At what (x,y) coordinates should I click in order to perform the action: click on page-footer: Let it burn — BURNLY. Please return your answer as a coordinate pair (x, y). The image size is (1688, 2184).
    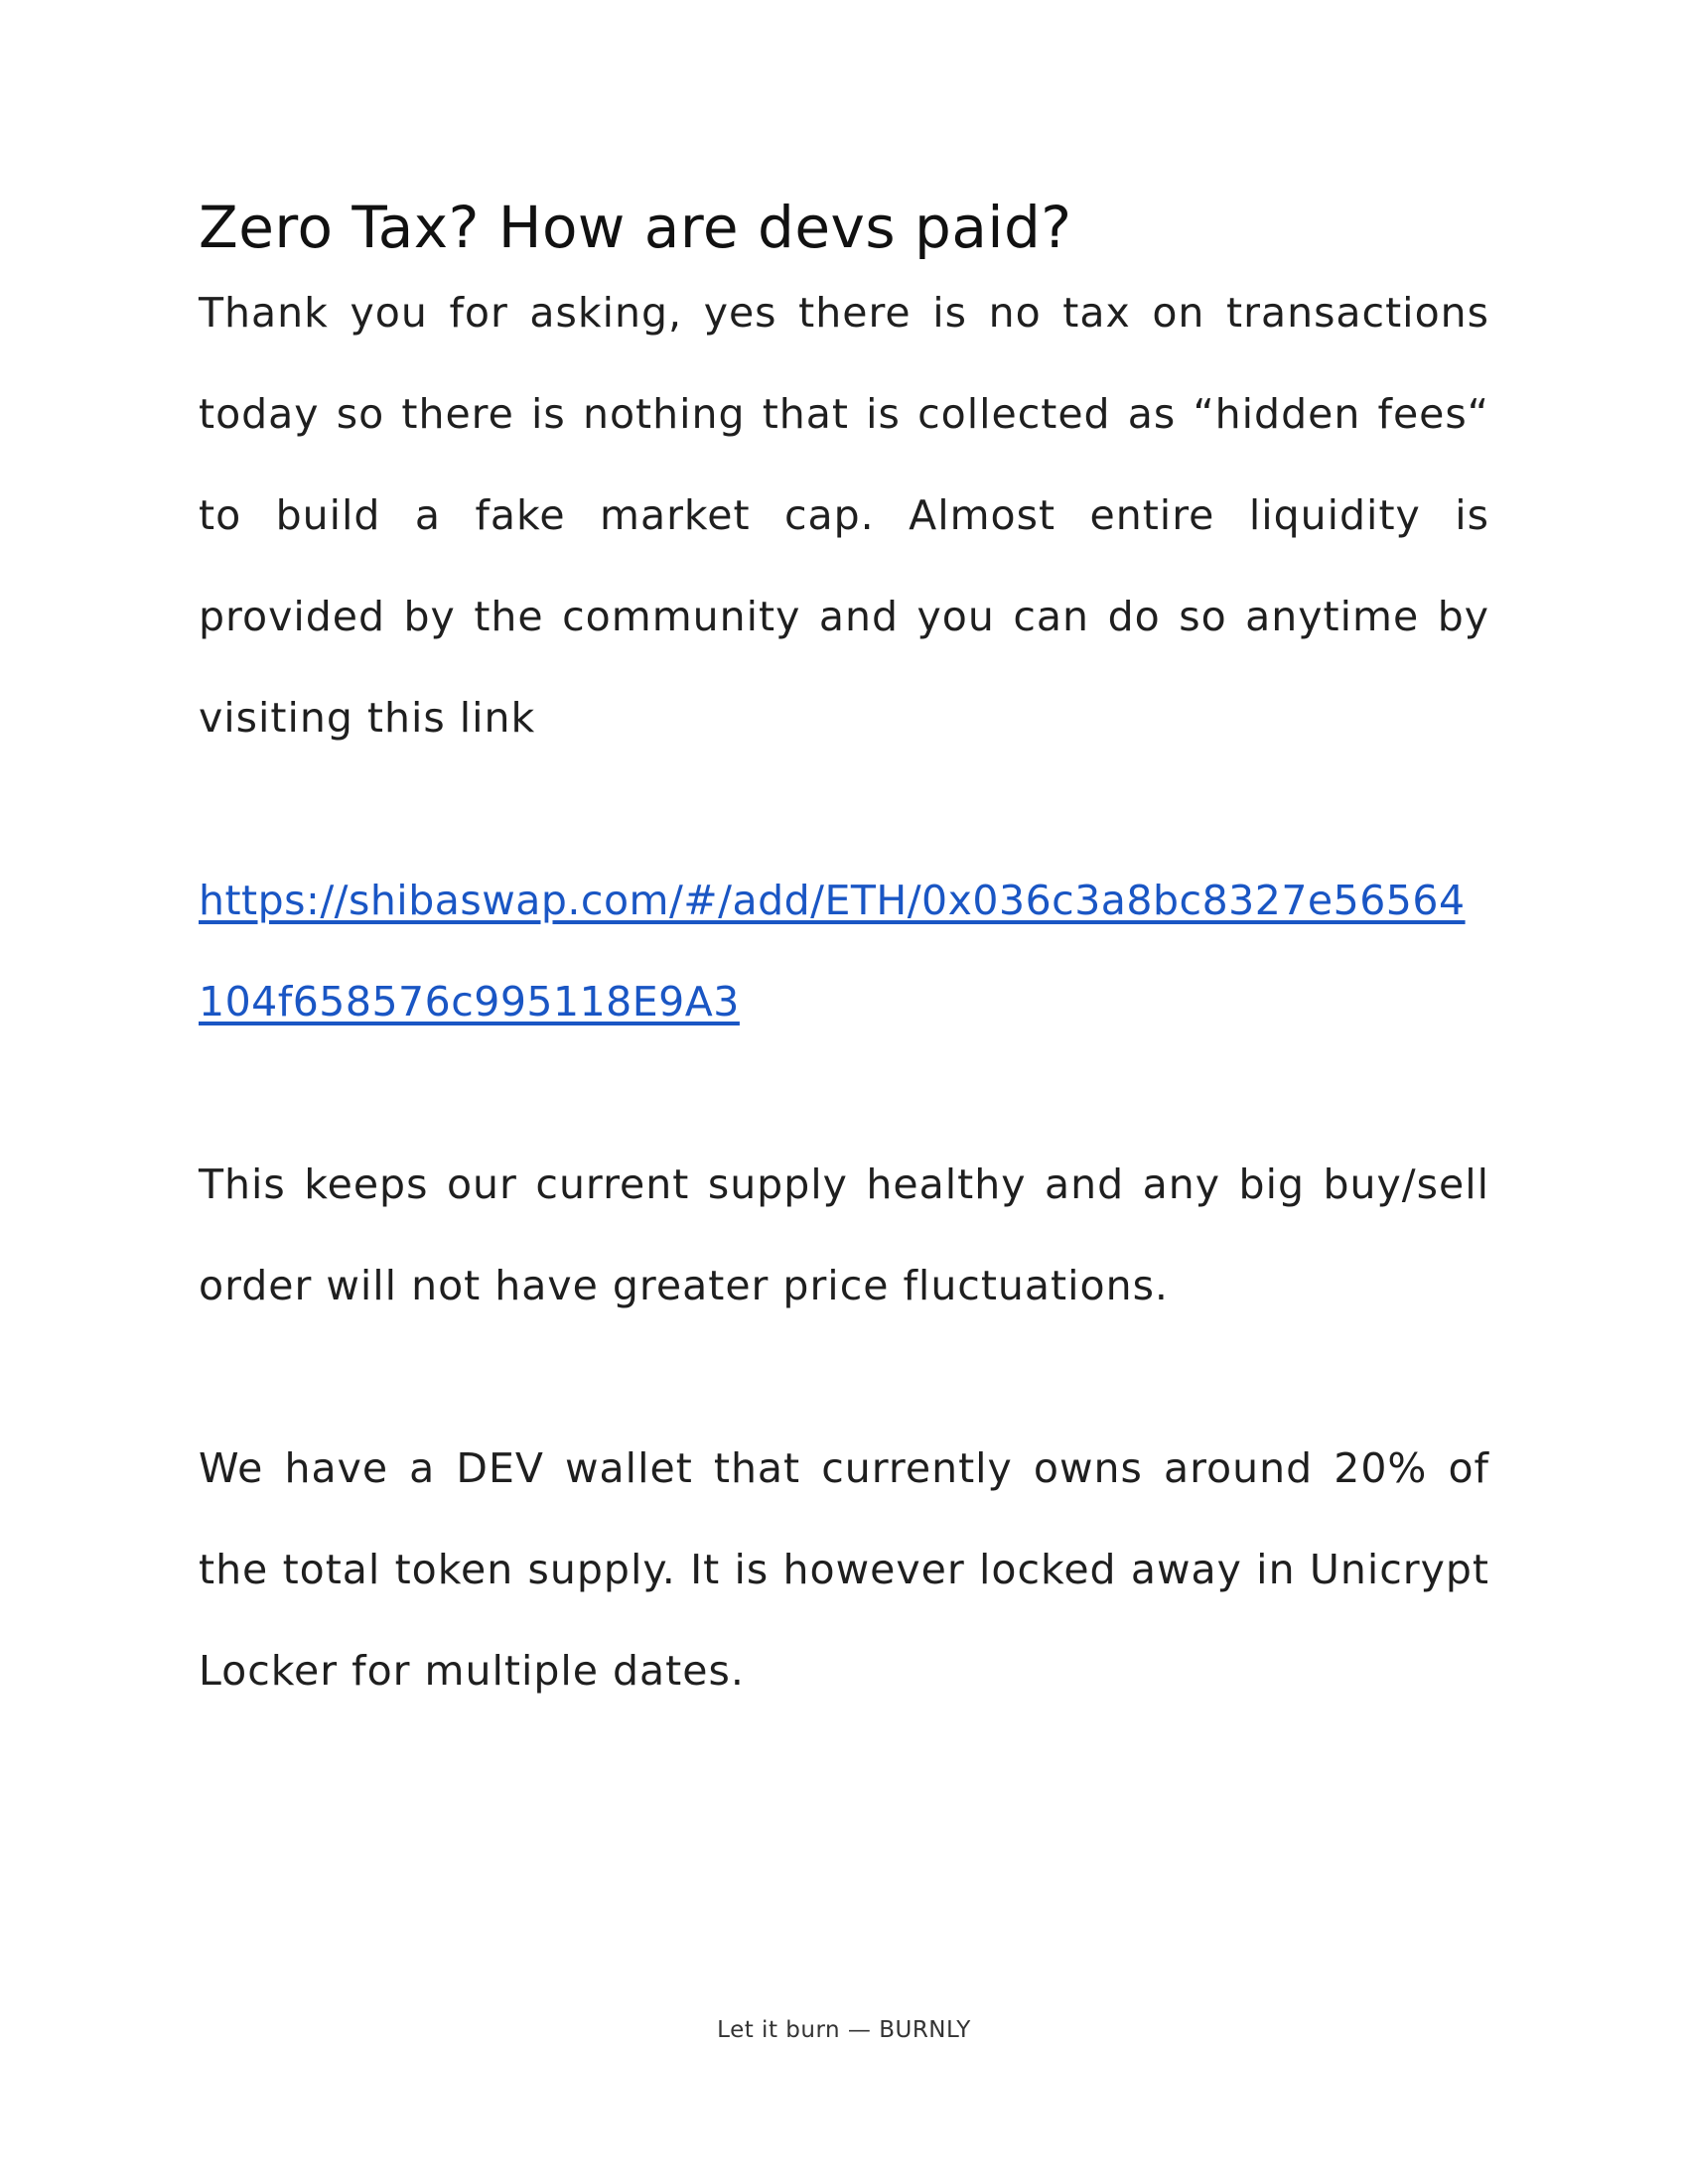
    Looking at the image, I should click on (844, 2030).